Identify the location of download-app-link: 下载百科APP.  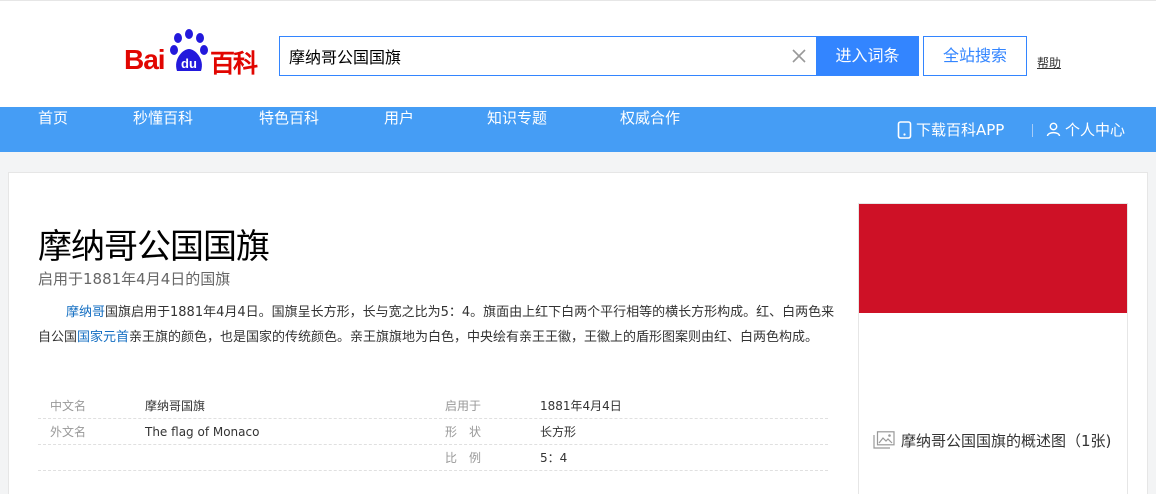
(950, 129).